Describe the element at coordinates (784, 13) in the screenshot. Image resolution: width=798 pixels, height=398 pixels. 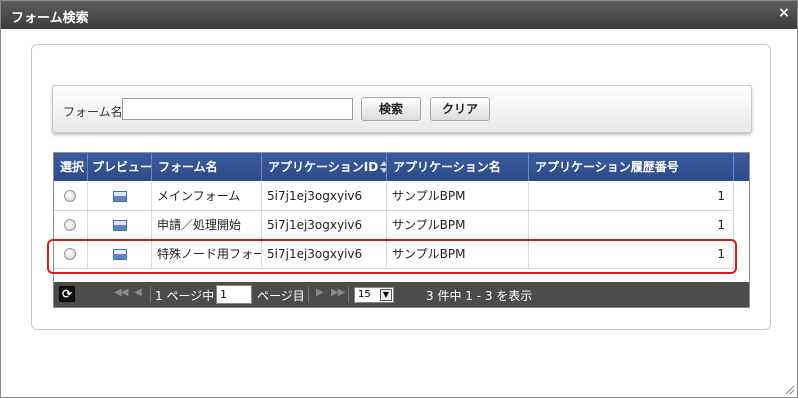
I see `close-icon: ×` at that location.